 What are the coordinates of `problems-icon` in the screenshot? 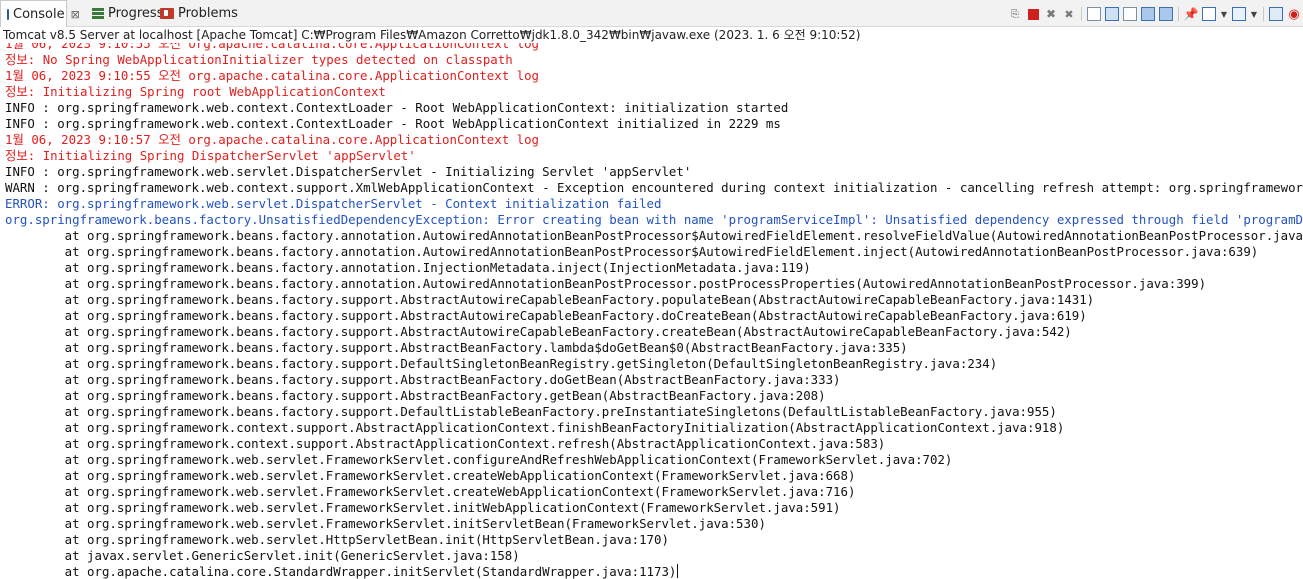 It's located at (167, 13).